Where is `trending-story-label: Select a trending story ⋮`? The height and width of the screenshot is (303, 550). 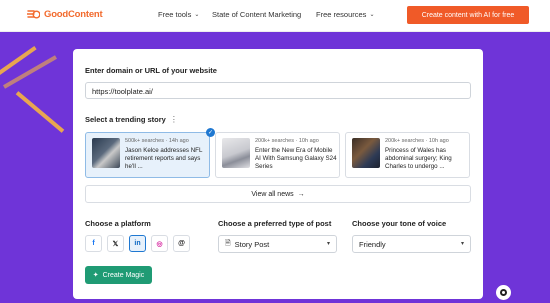 trending-story-label: Select a trending story ⋮ is located at coordinates (131, 119).